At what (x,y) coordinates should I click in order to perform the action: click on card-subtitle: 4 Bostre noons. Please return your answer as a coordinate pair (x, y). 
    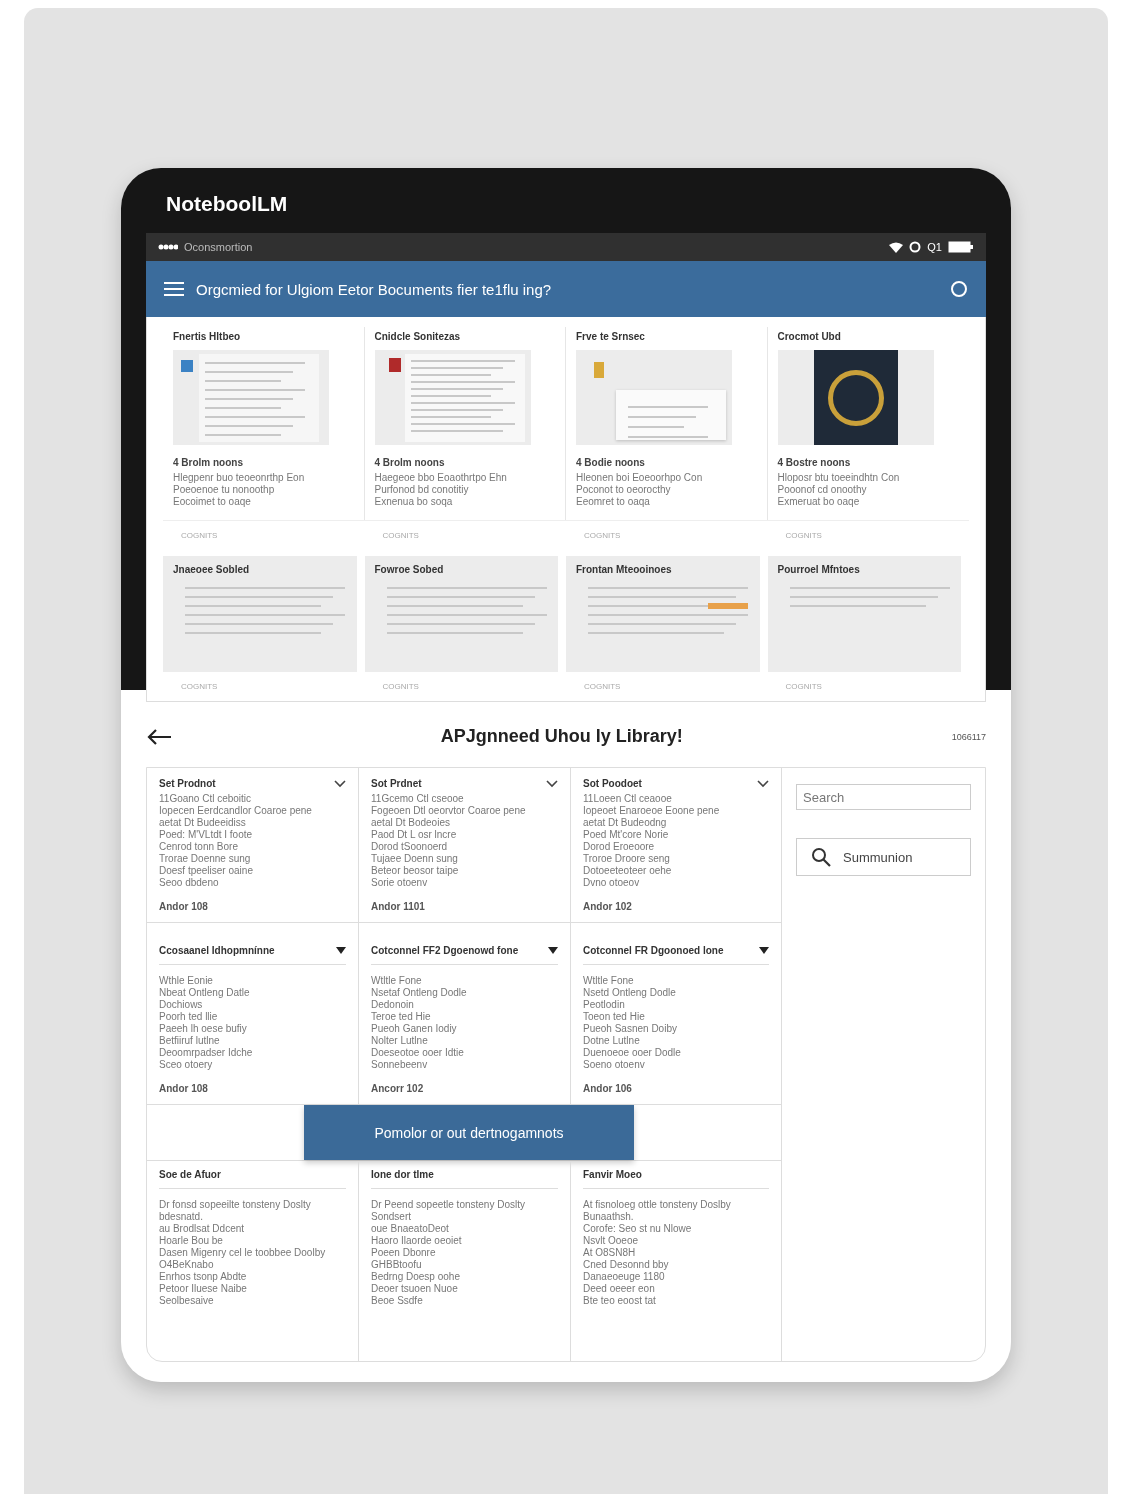
    Looking at the image, I should click on (814, 462).